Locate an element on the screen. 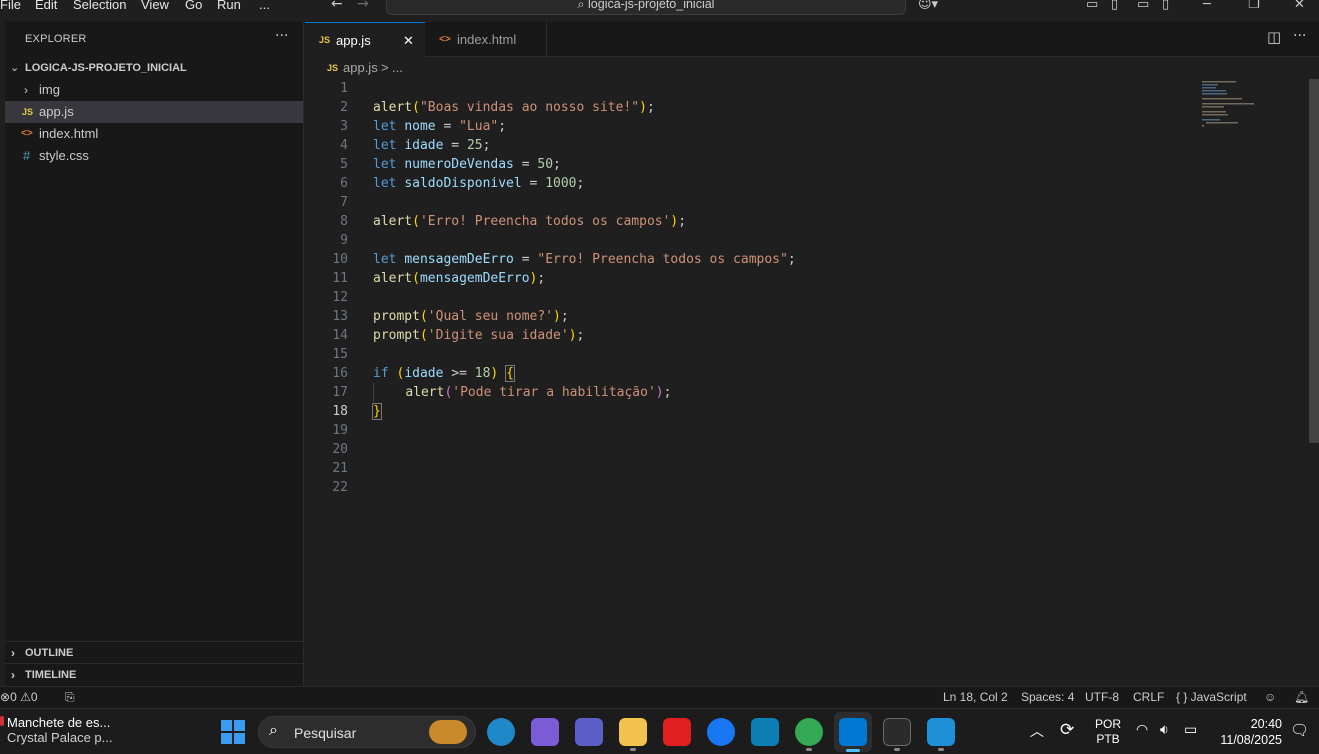 Image resolution: width=1319 pixels, height=754 pixels. code-line: prompt('Qual seu nome?'); is located at coordinates (471, 316).